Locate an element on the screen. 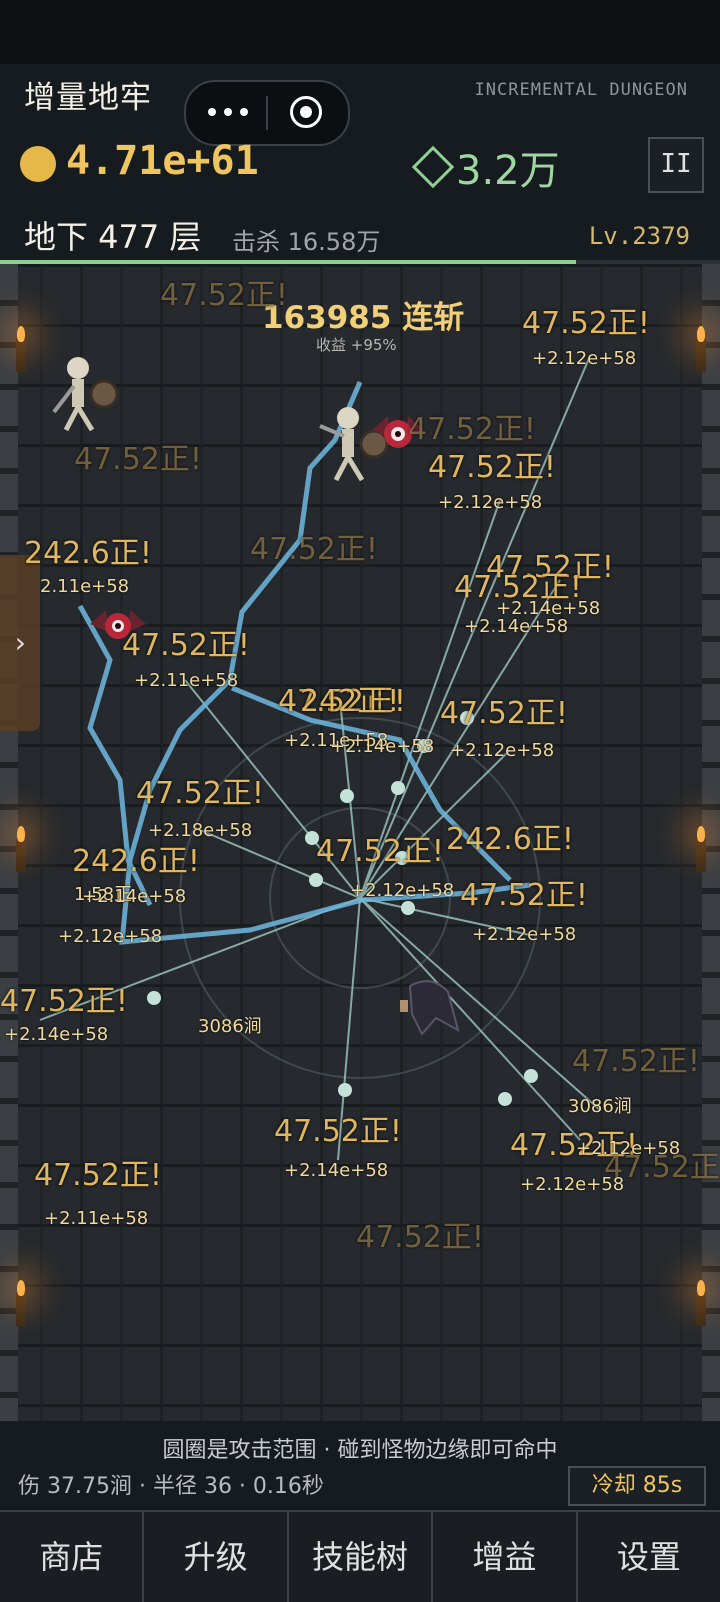 The height and width of the screenshot is (1602, 720). nav-upgrade-button: 升级 is located at coordinates (216, 1557).